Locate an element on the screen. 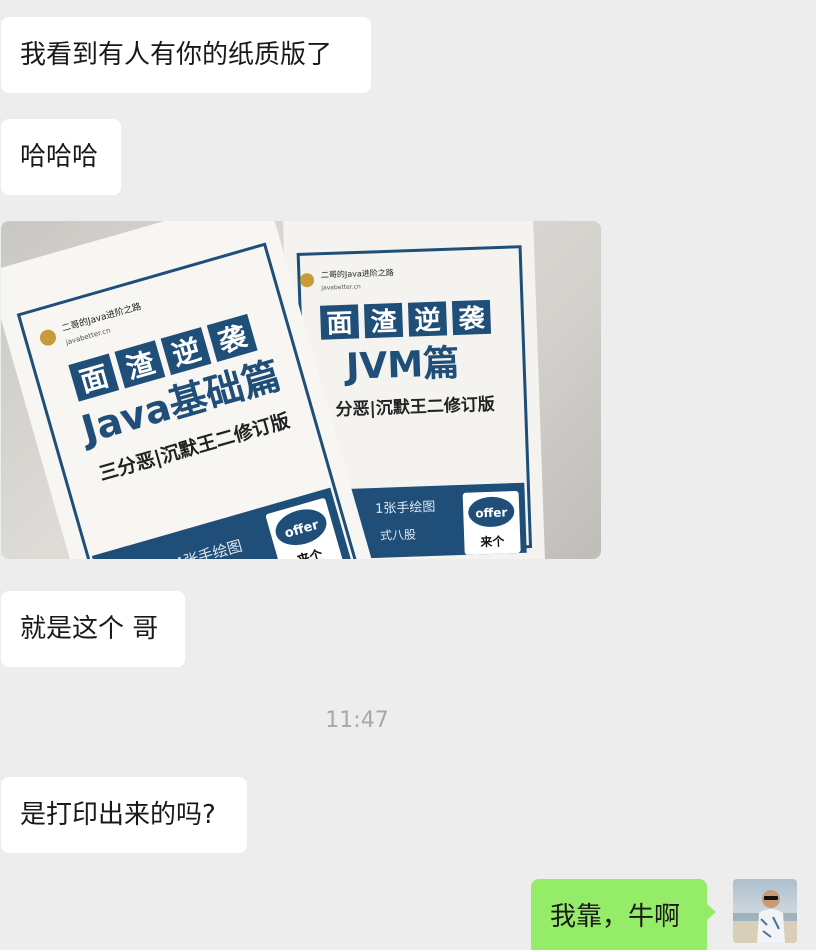 The image size is (816, 950). offer-badge-text: 来个 is located at coordinates (492, 541).